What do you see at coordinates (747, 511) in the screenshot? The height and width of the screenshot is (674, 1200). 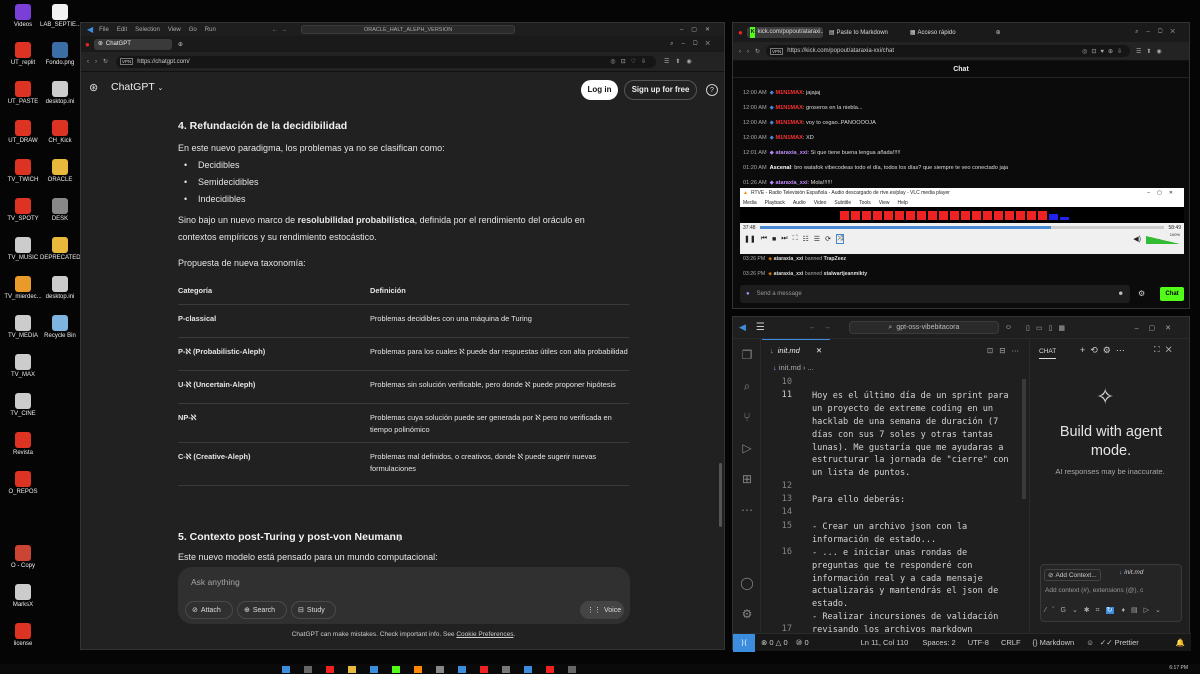 I see `more-icon: ⋯` at bounding box center [747, 511].